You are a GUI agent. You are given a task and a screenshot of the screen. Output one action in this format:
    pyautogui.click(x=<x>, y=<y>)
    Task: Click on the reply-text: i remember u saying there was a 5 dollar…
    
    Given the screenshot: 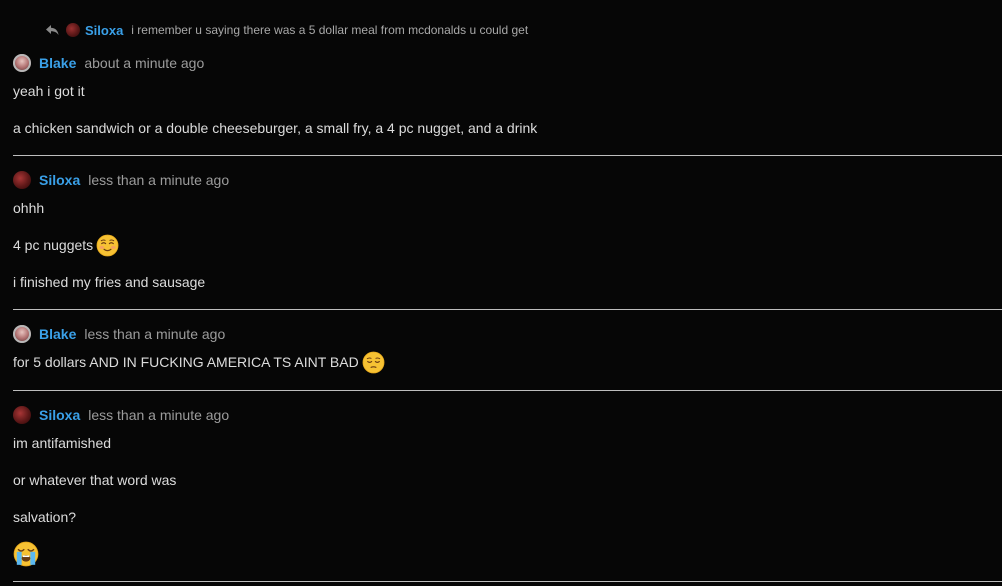 What is the action you would take?
    pyautogui.click(x=330, y=30)
    